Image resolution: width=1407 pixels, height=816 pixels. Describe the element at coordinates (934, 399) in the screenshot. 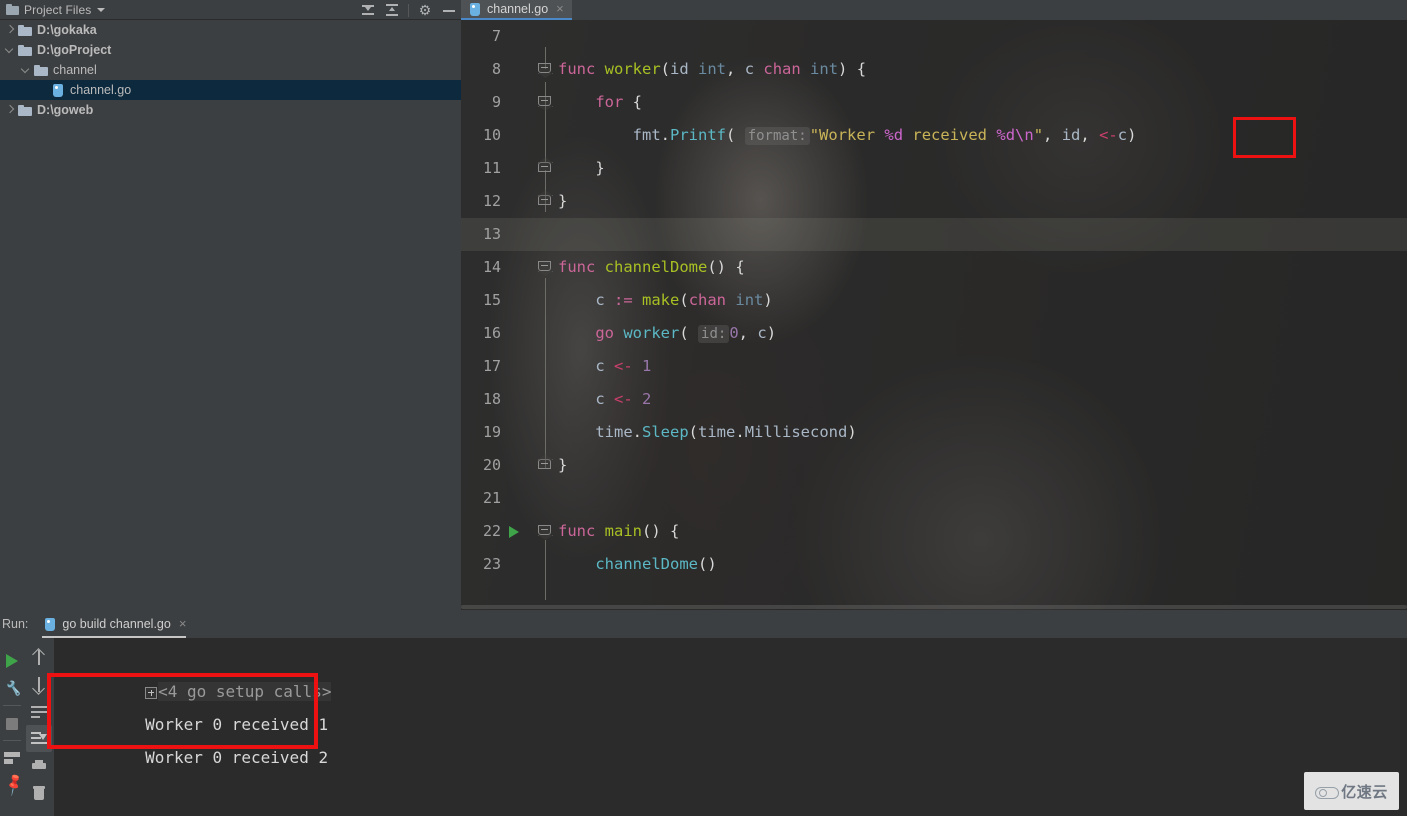

I see `code-line: 18 c <- 2` at that location.